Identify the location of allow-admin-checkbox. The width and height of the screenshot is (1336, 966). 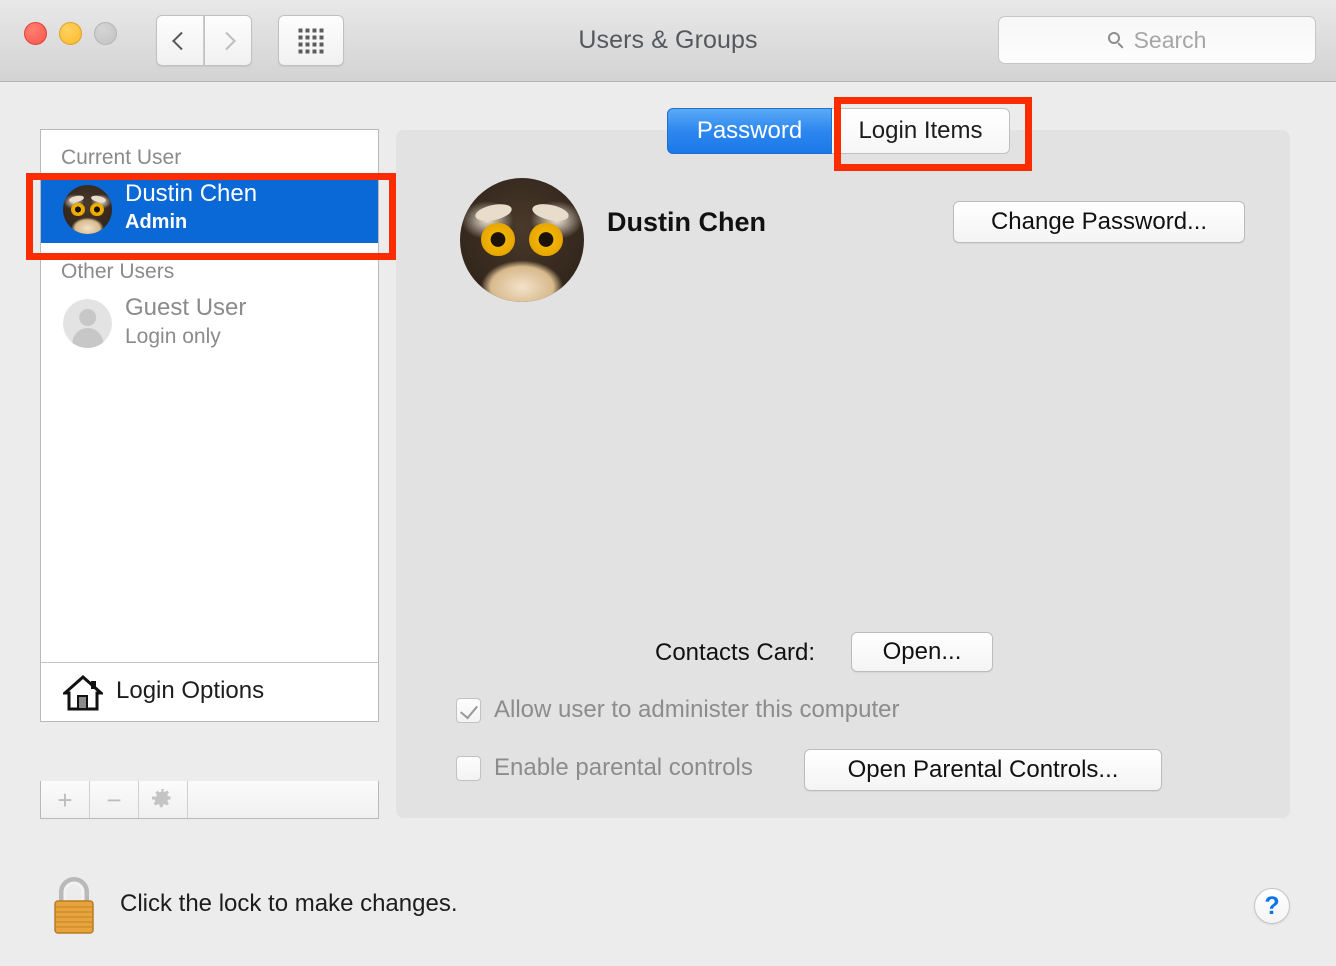
(468, 710).